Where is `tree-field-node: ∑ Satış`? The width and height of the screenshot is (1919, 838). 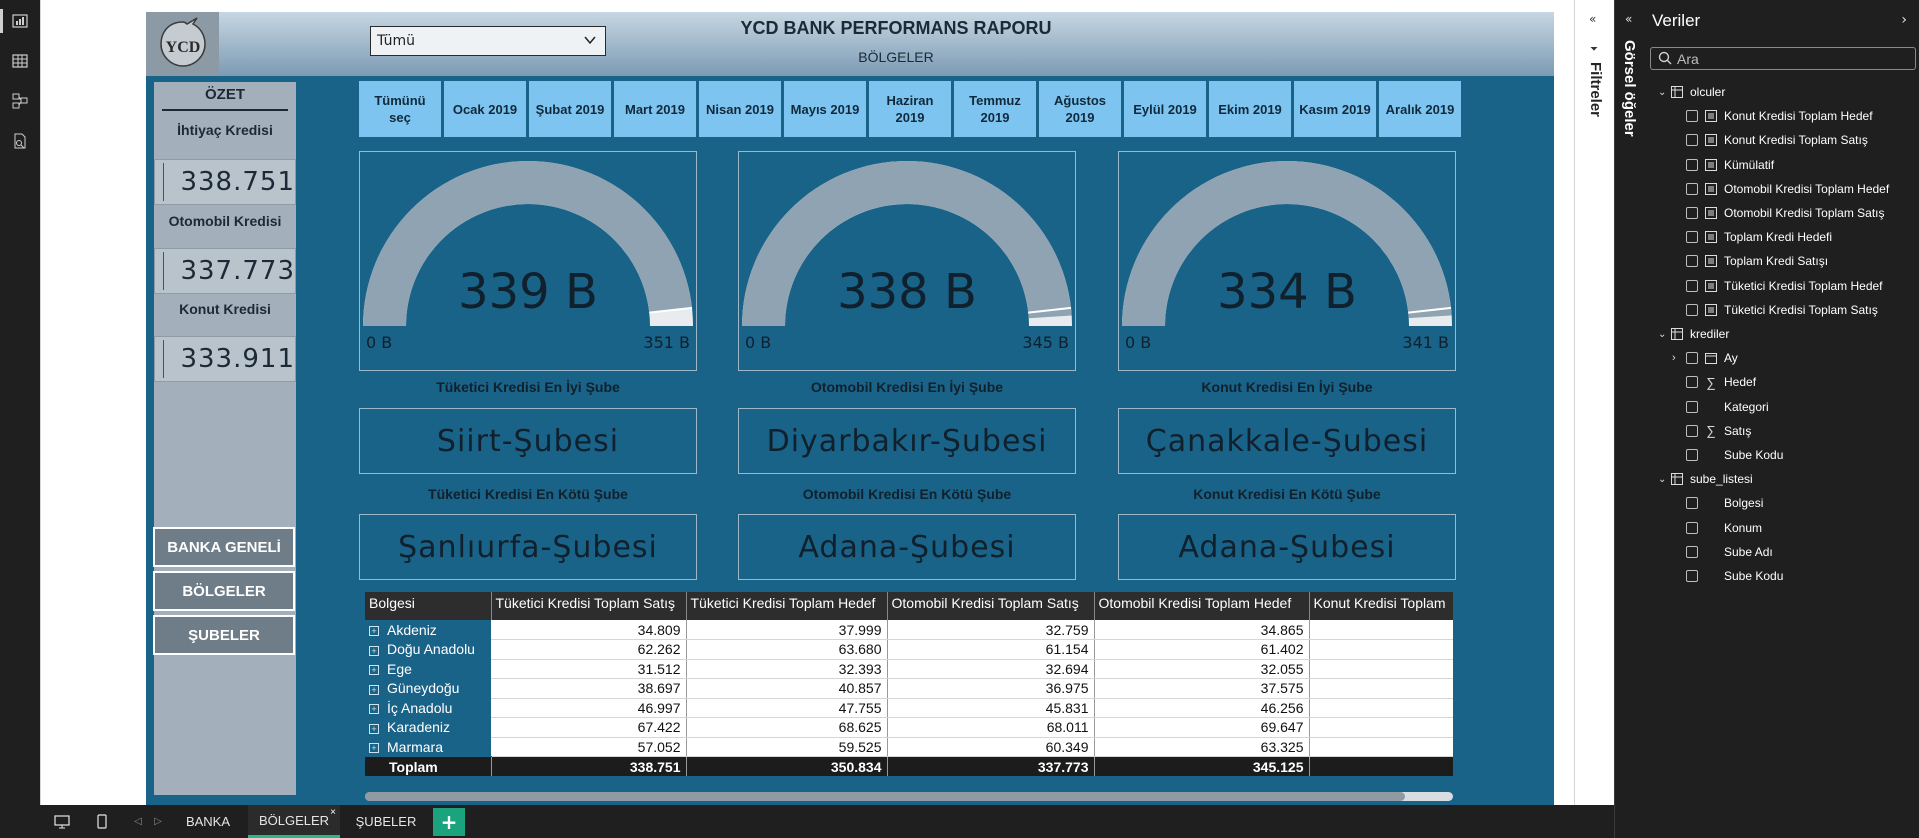 tree-field-node: ∑ Satış is located at coordinates (1711, 431).